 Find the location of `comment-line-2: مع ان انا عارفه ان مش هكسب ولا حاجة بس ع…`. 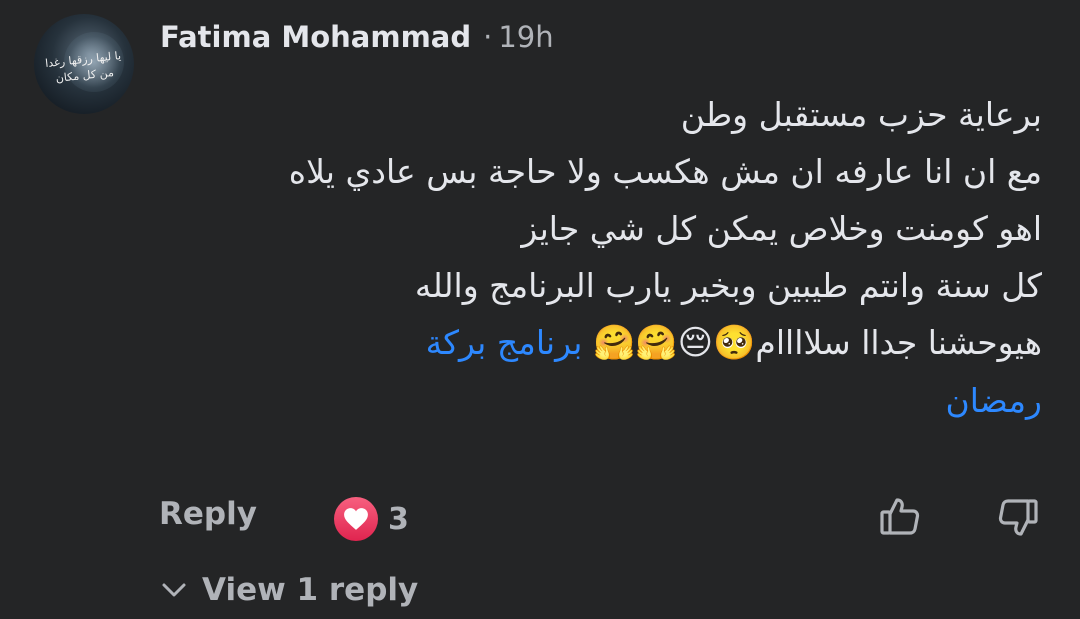

comment-line-2: مع ان انا عارفه ان مش هكسب ولا حاجة بس ع… is located at coordinates (665, 171).